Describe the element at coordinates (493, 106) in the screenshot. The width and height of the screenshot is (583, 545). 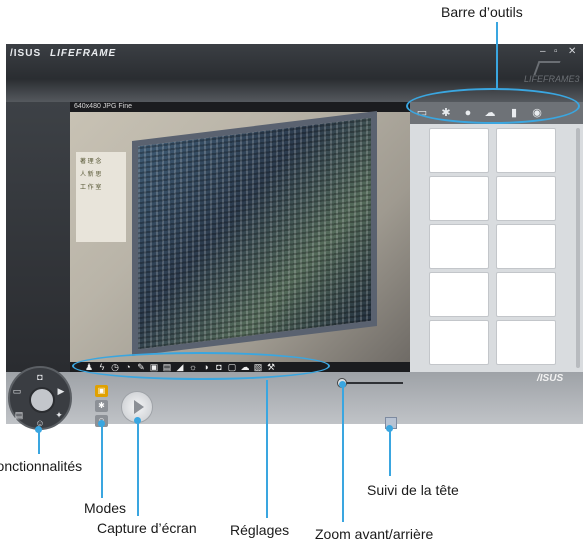
I see `toolbar-highlight` at that location.